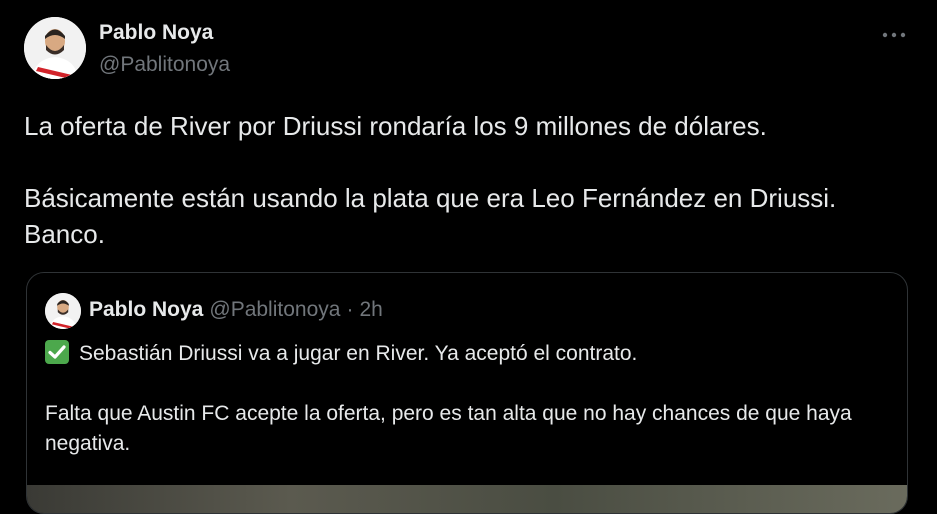 The width and height of the screenshot is (937, 514). What do you see at coordinates (467, 499) in the screenshot?
I see `quoted-media-image` at bounding box center [467, 499].